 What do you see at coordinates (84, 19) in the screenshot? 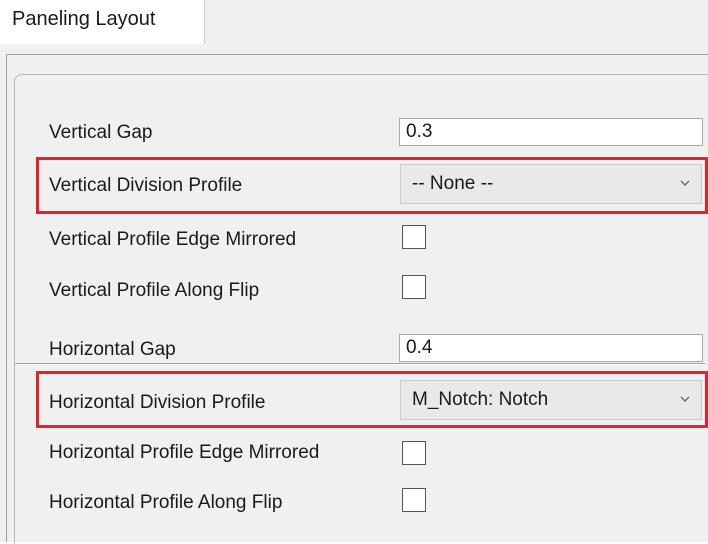
I see `tab-label: Paneling Layout` at bounding box center [84, 19].